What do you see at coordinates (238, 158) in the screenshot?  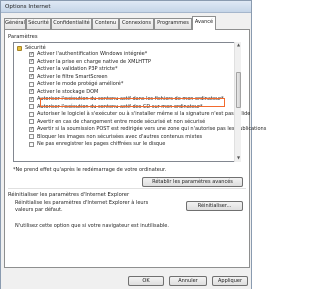 I see `scroll-down-icon: ▼` at bounding box center [238, 158].